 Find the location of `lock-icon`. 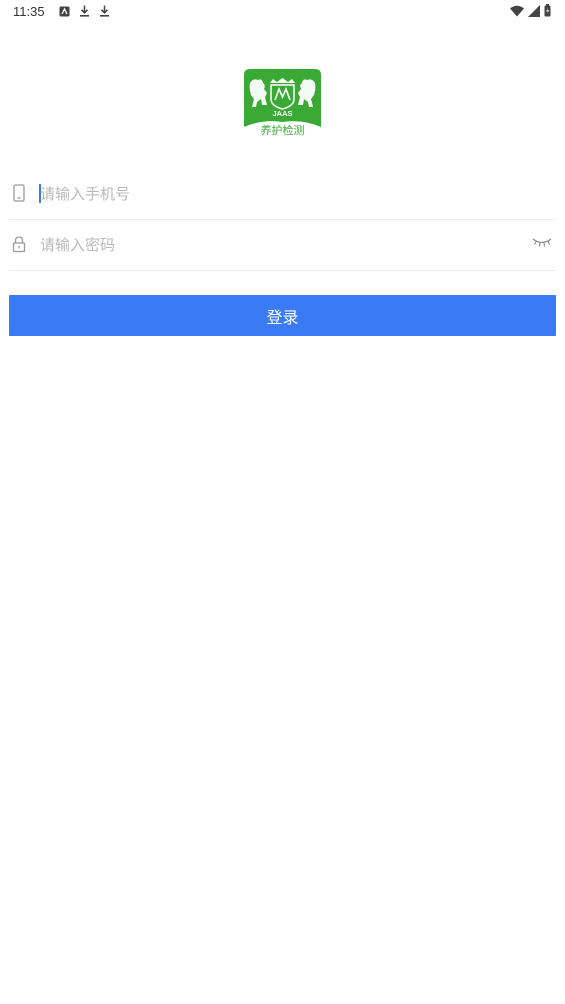

lock-icon is located at coordinates (19, 244).